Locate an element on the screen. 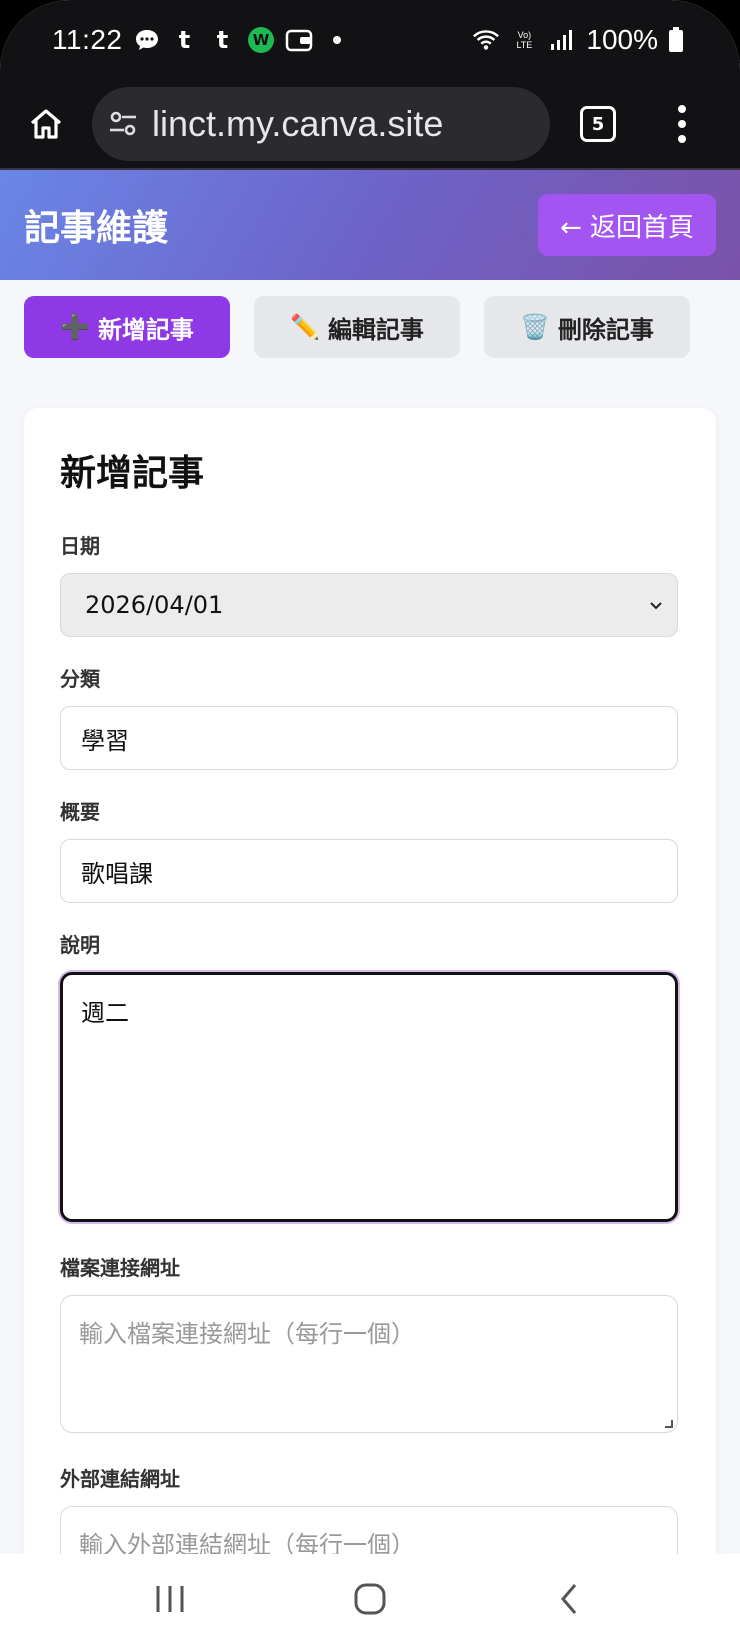 This screenshot has width=740, height=1644. summary-input: 歌唱課 is located at coordinates (369, 871).